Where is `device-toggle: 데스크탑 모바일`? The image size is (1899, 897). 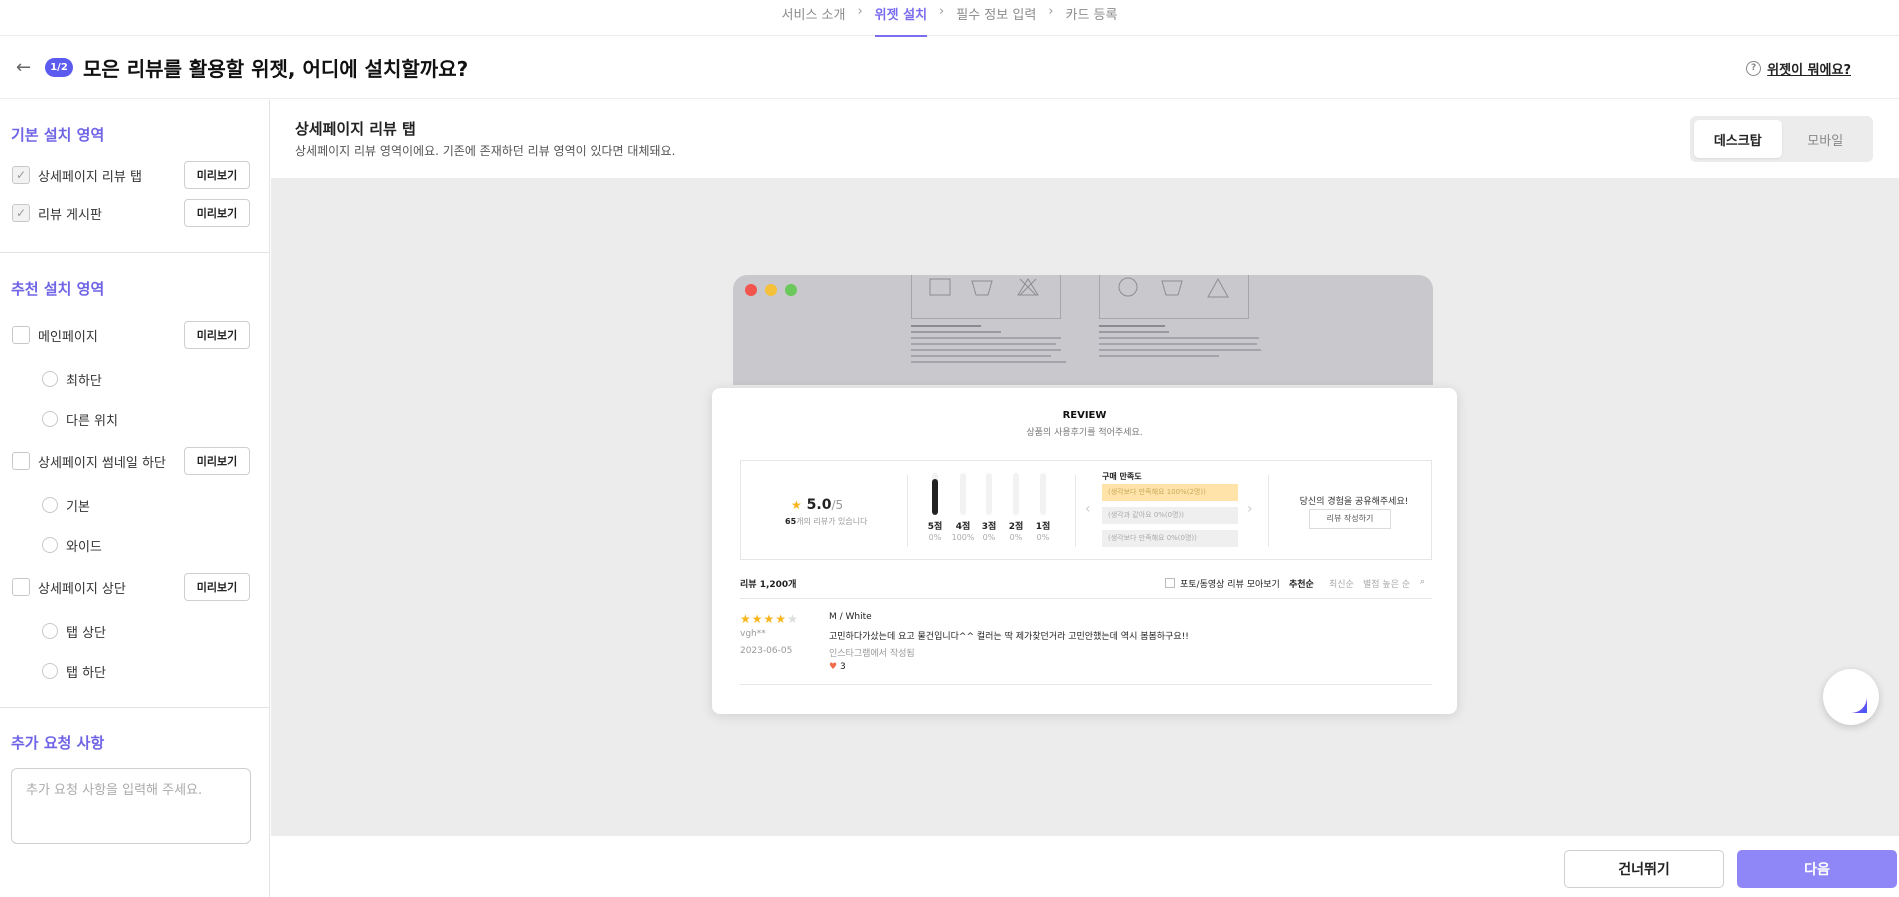 device-toggle: 데스크탑 모바일 is located at coordinates (1781, 139).